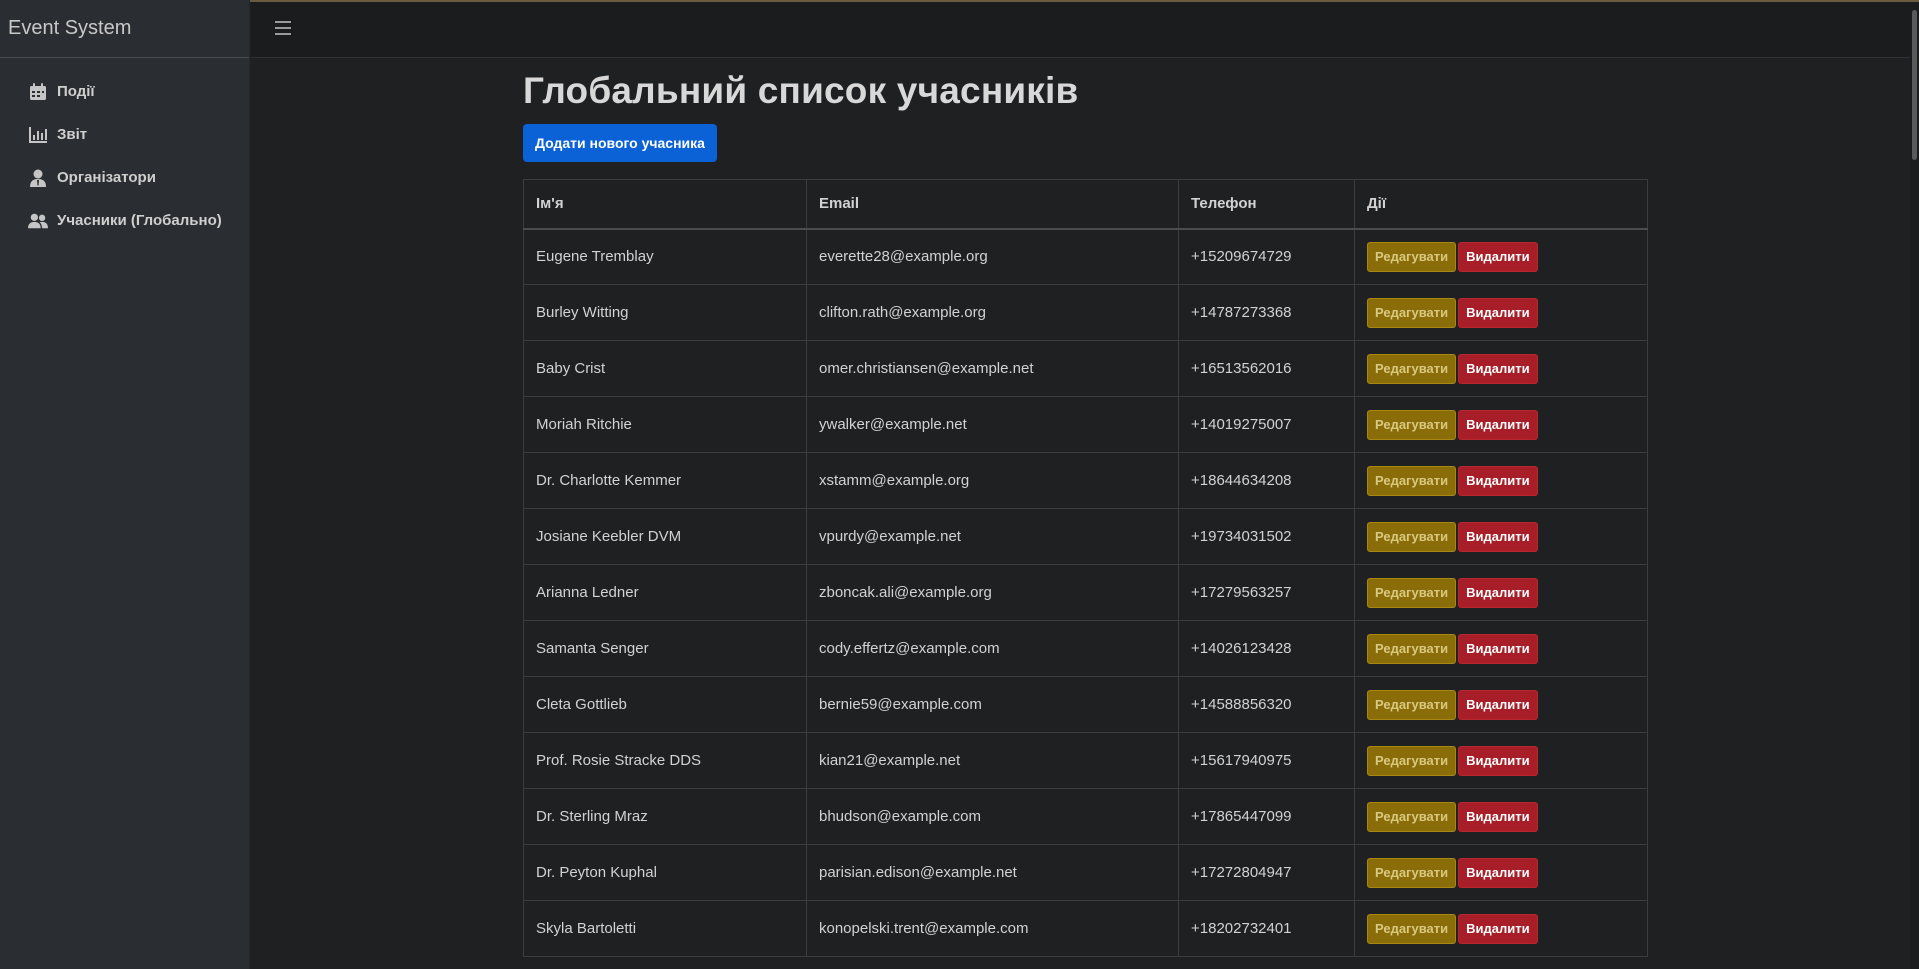 This screenshot has width=1919, height=969. I want to click on header-actions: Дії, so click(1501, 204).